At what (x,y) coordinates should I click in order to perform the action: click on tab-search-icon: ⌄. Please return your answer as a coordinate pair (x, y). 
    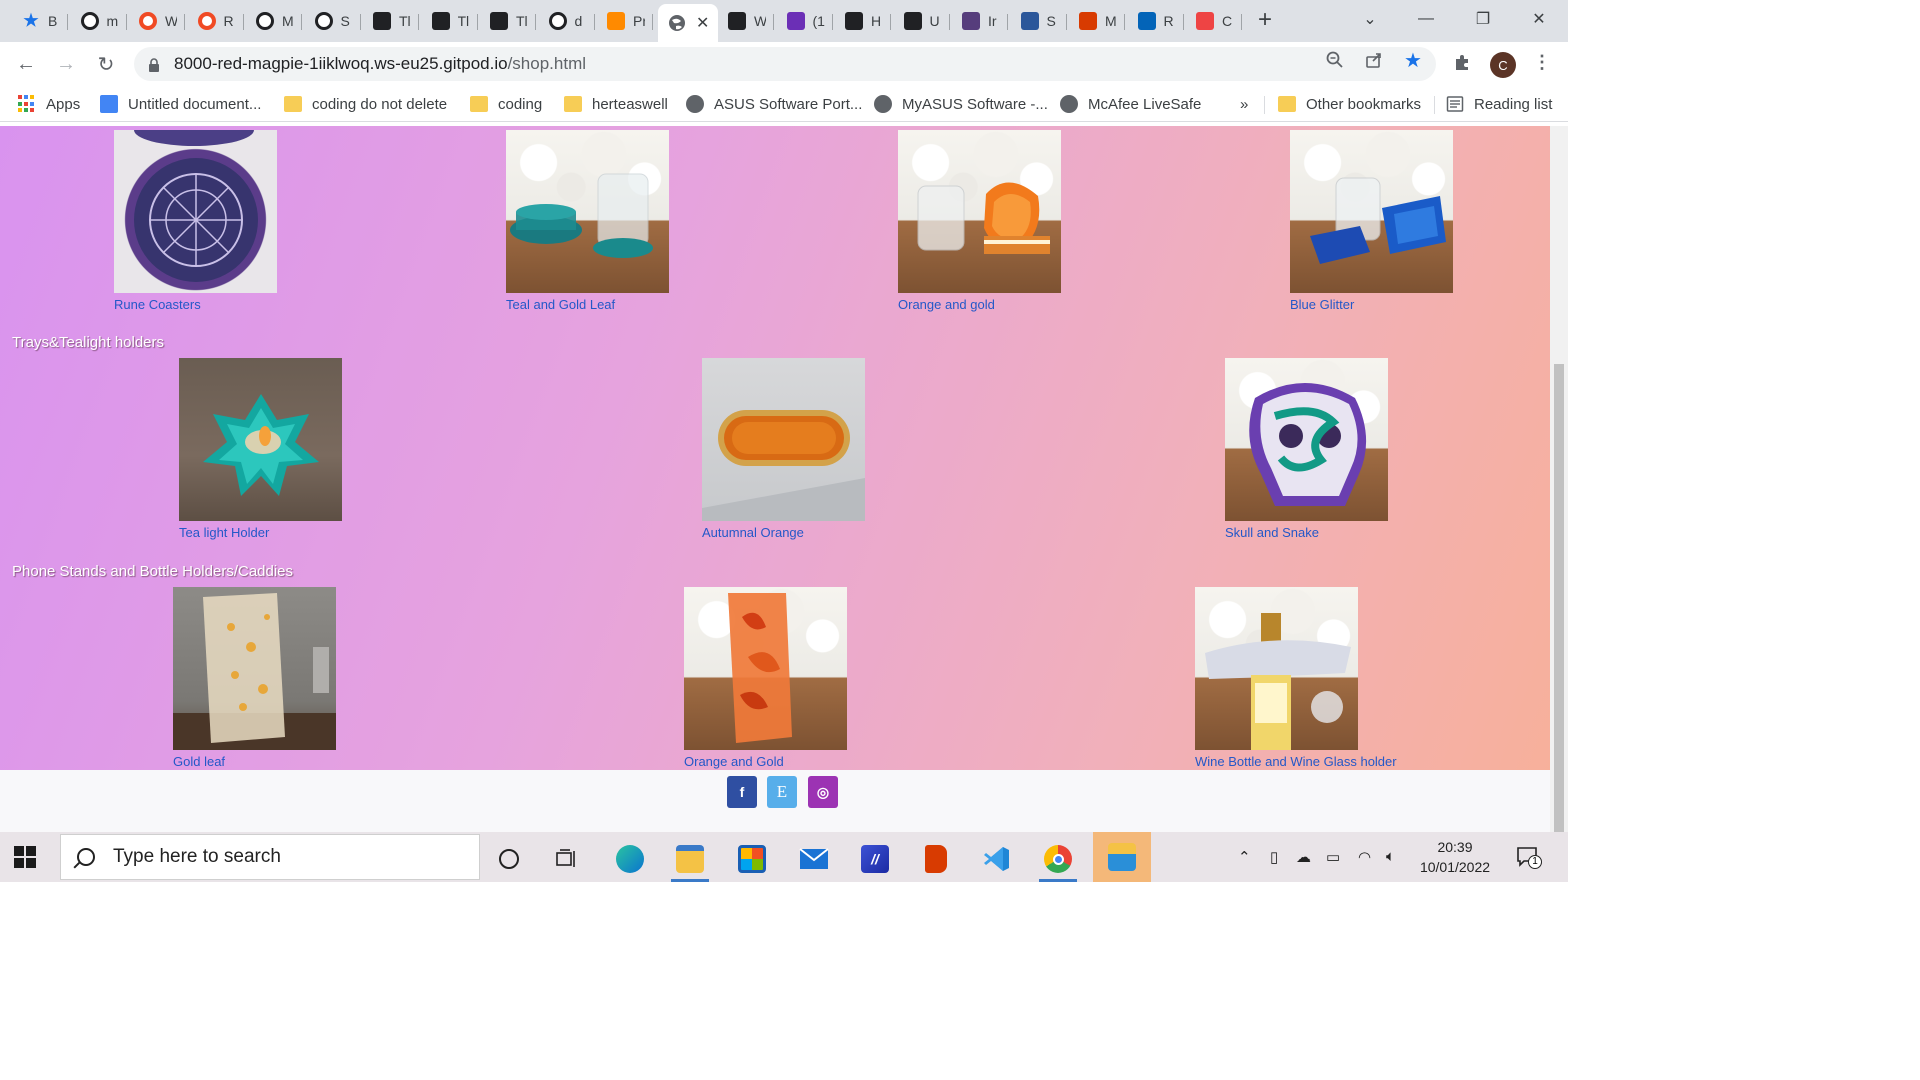
    Looking at the image, I should click on (1370, 19).